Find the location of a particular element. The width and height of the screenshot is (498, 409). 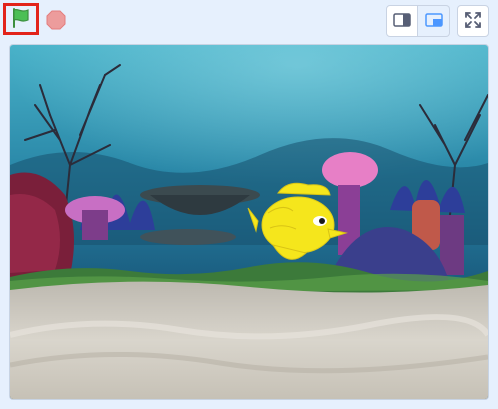

full-screen-button is located at coordinates (473, 21).